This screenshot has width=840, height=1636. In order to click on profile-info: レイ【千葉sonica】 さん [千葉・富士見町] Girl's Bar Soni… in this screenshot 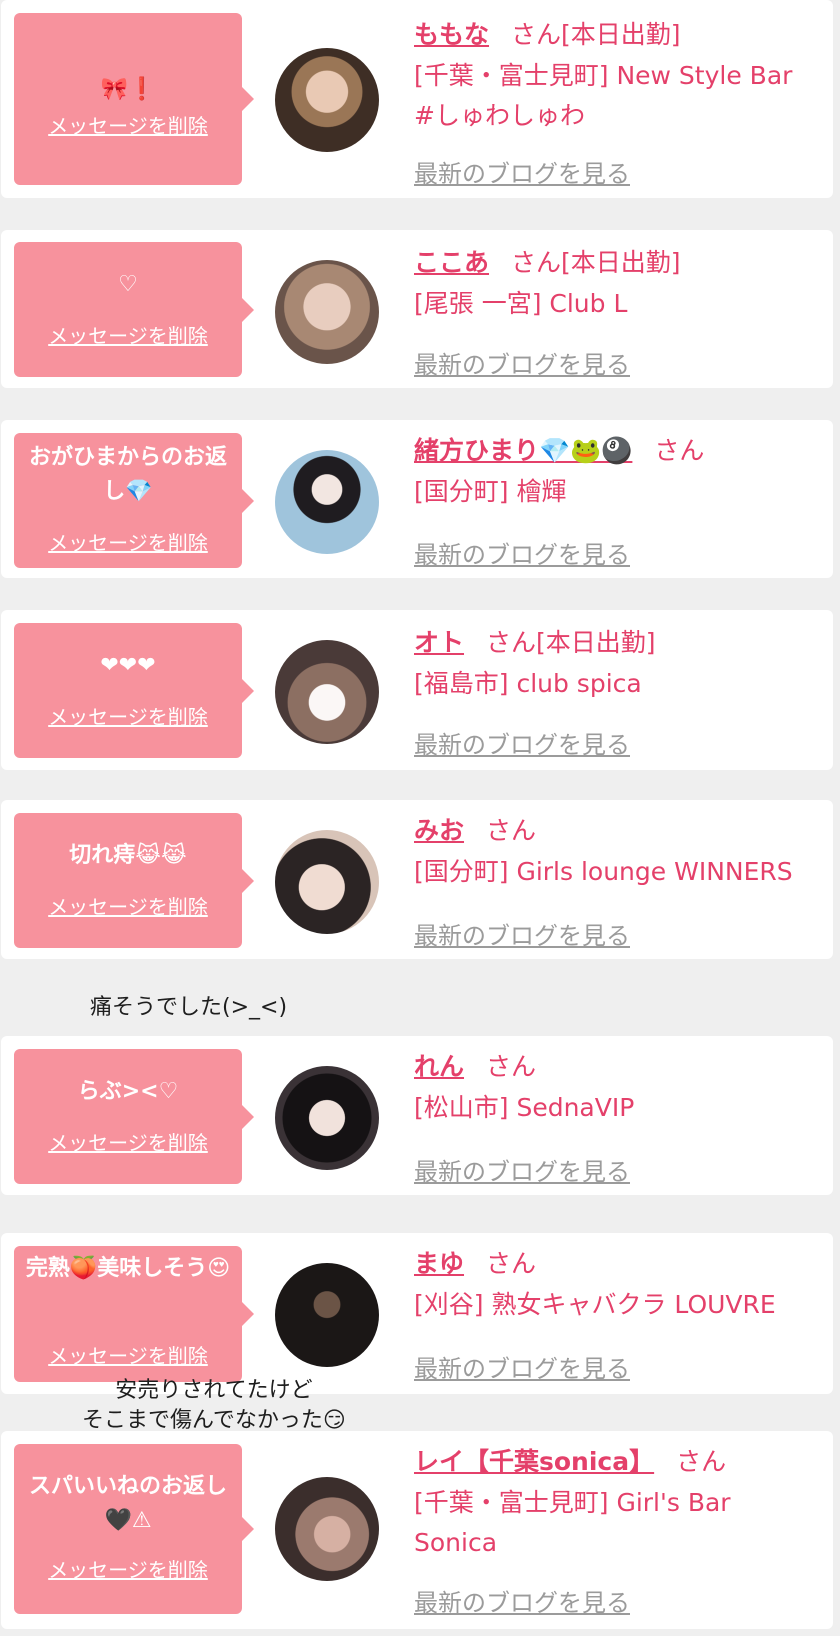, I will do `click(614, 1504)`.